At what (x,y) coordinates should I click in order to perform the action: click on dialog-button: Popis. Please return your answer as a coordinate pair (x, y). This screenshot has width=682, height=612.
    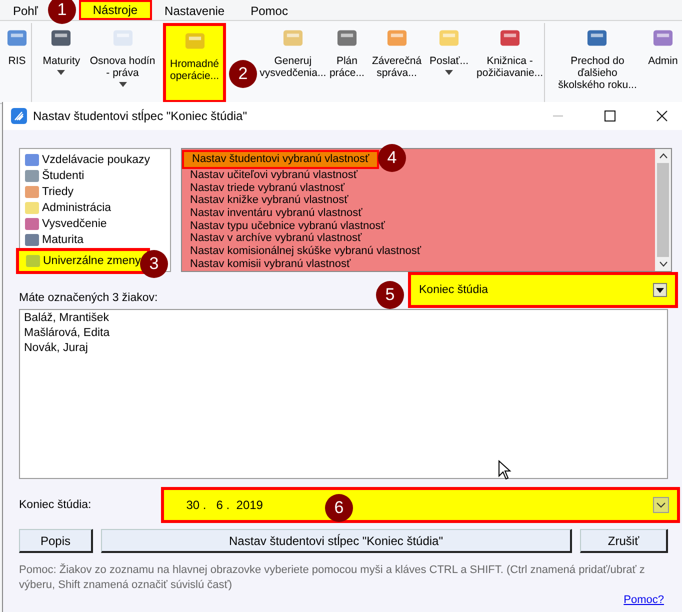
    Looking at the image, I should click on (56, 541).